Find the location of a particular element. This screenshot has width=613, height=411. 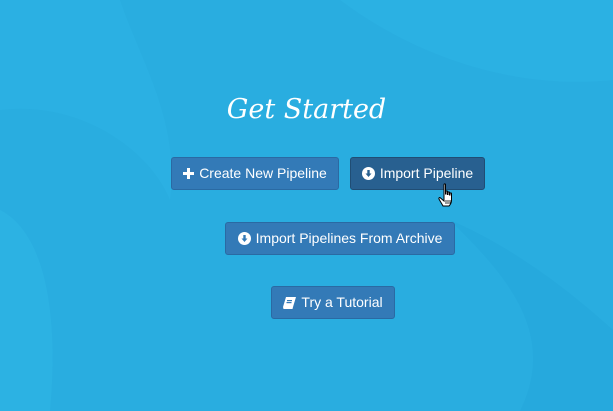

create-new-pipeline-button: Create New Pipeline is located at coordinates (255, 173).